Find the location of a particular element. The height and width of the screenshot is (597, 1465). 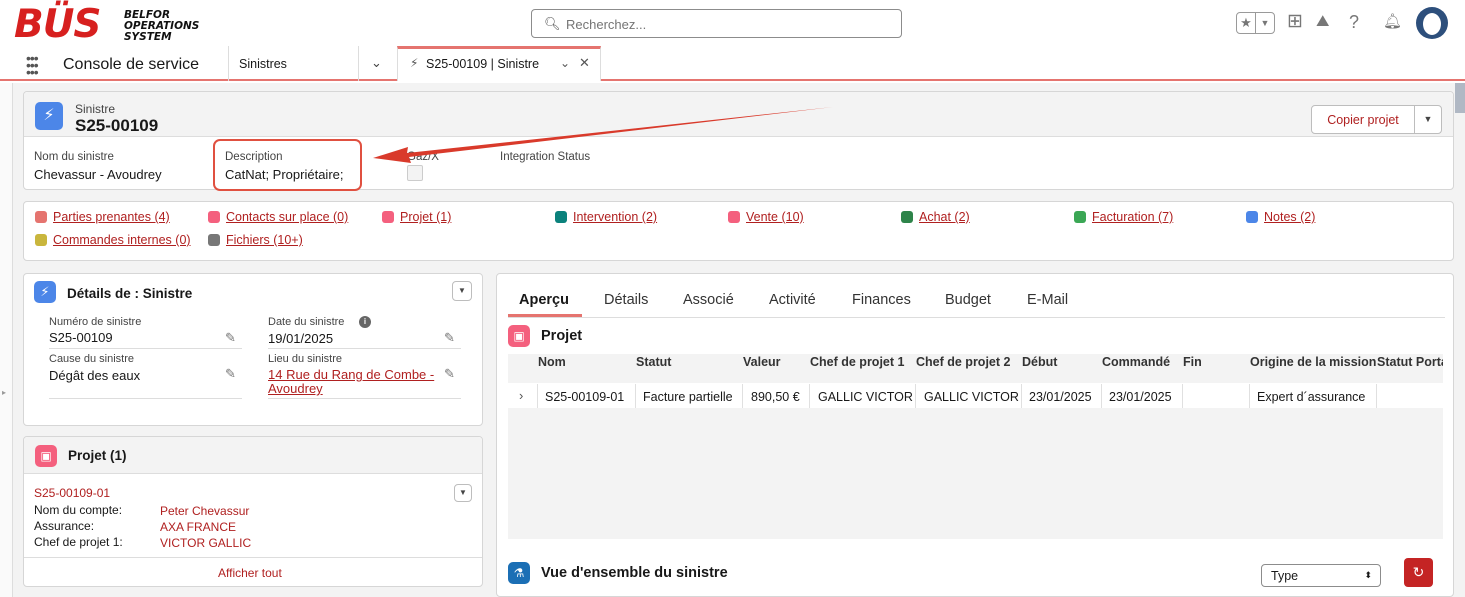

table-cell: Expert d´assurance is located at coordinates (1311, 397).